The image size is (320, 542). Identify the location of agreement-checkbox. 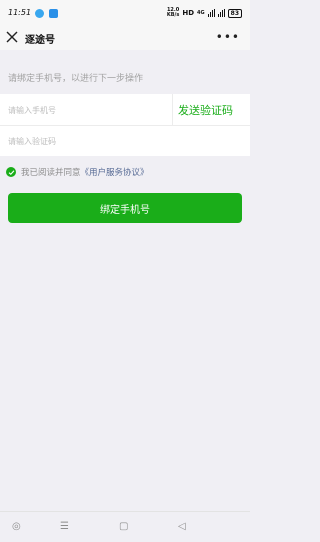
(11, 172).